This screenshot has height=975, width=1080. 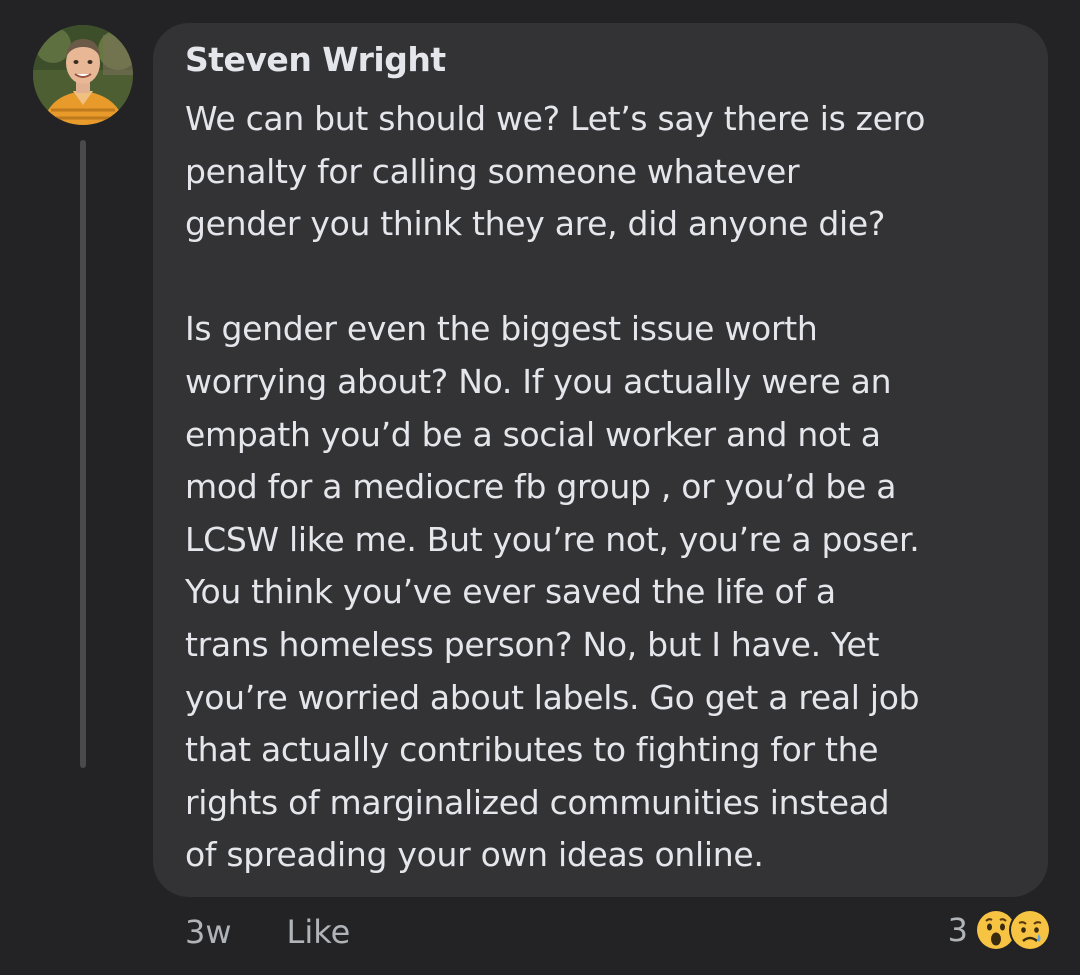 I want to click on reaction-count: 3, so click(x=957, y=930).